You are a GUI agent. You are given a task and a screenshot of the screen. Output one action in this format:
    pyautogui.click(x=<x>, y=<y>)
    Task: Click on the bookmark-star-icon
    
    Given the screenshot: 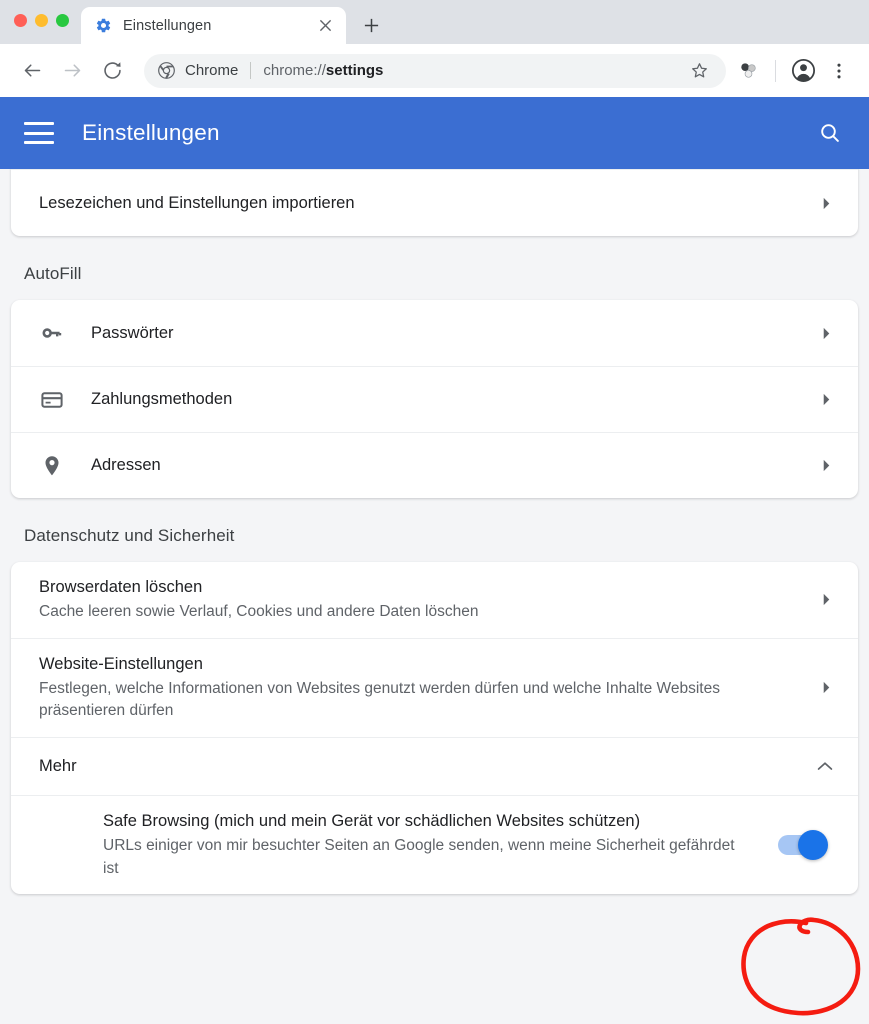 What is the action you would take?
    pyautogui.click(x=699, y=71)
    